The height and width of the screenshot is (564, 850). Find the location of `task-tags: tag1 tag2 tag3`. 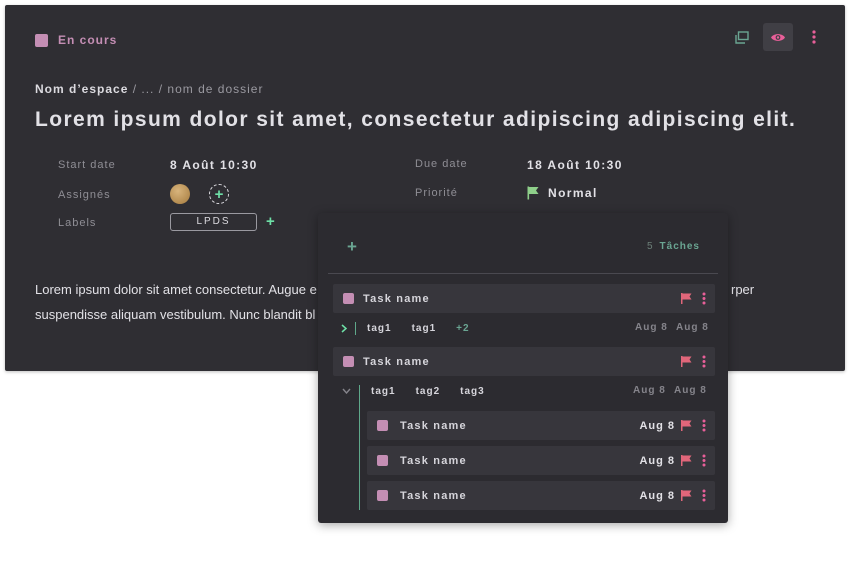

task-tags: tag1 tag2 tag3 is located at coordinates (423, 391).